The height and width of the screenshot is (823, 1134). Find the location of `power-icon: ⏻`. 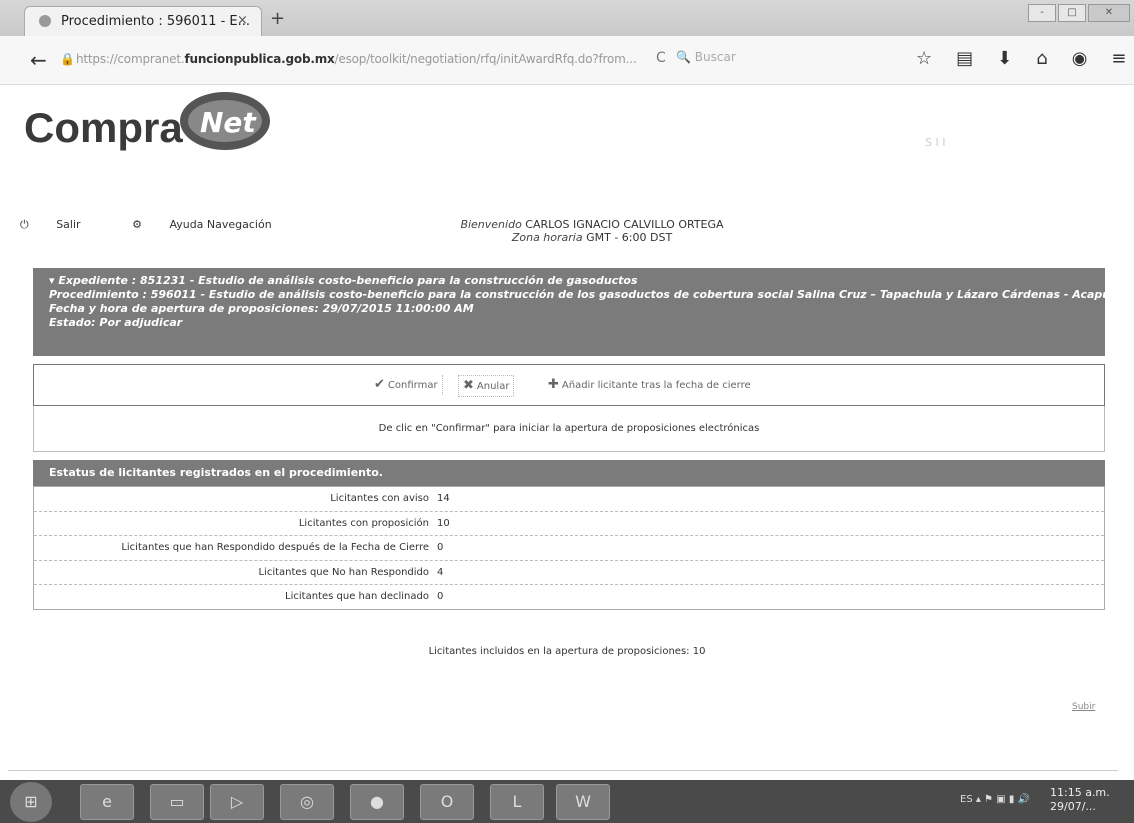

power-icon: ⏻ is located at coordinates (24, 224).